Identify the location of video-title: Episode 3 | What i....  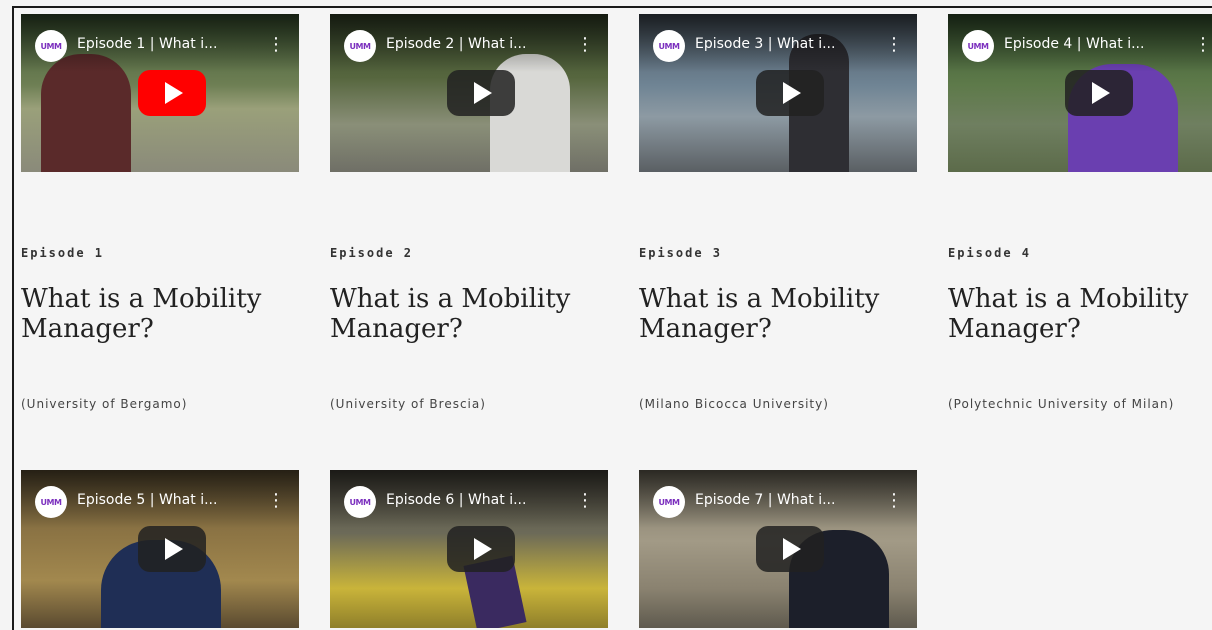
(786, 44).